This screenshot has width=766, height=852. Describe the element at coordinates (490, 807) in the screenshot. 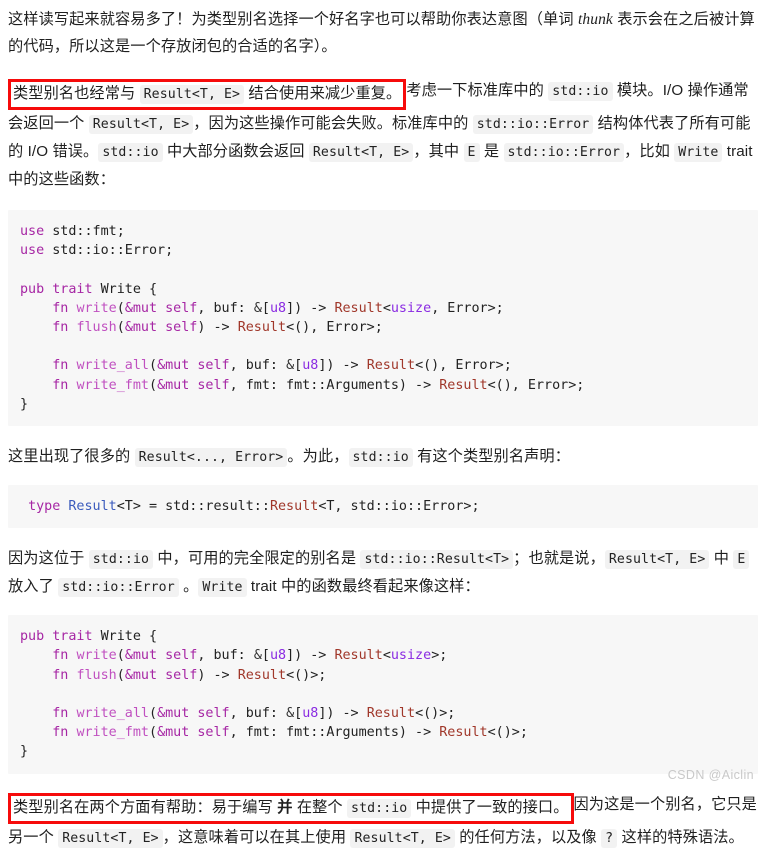

I see `highlight-text-3: 中提供了一致的接口。` at that location.